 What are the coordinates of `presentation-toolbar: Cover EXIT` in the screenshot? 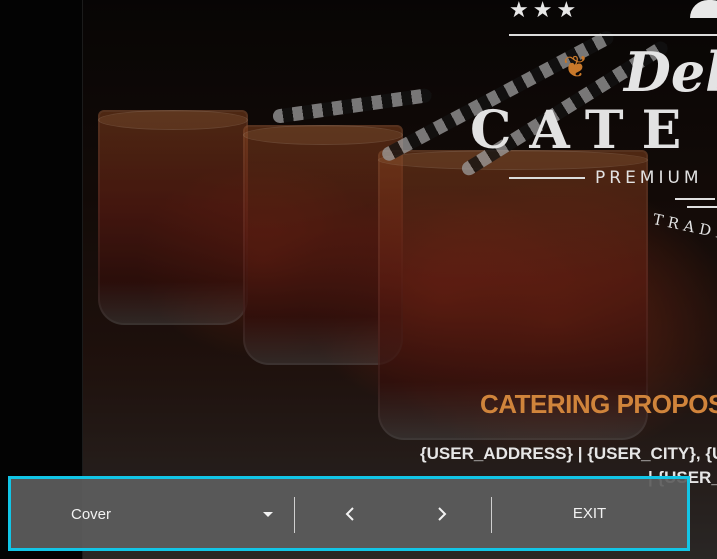 It's located at (349, 513).